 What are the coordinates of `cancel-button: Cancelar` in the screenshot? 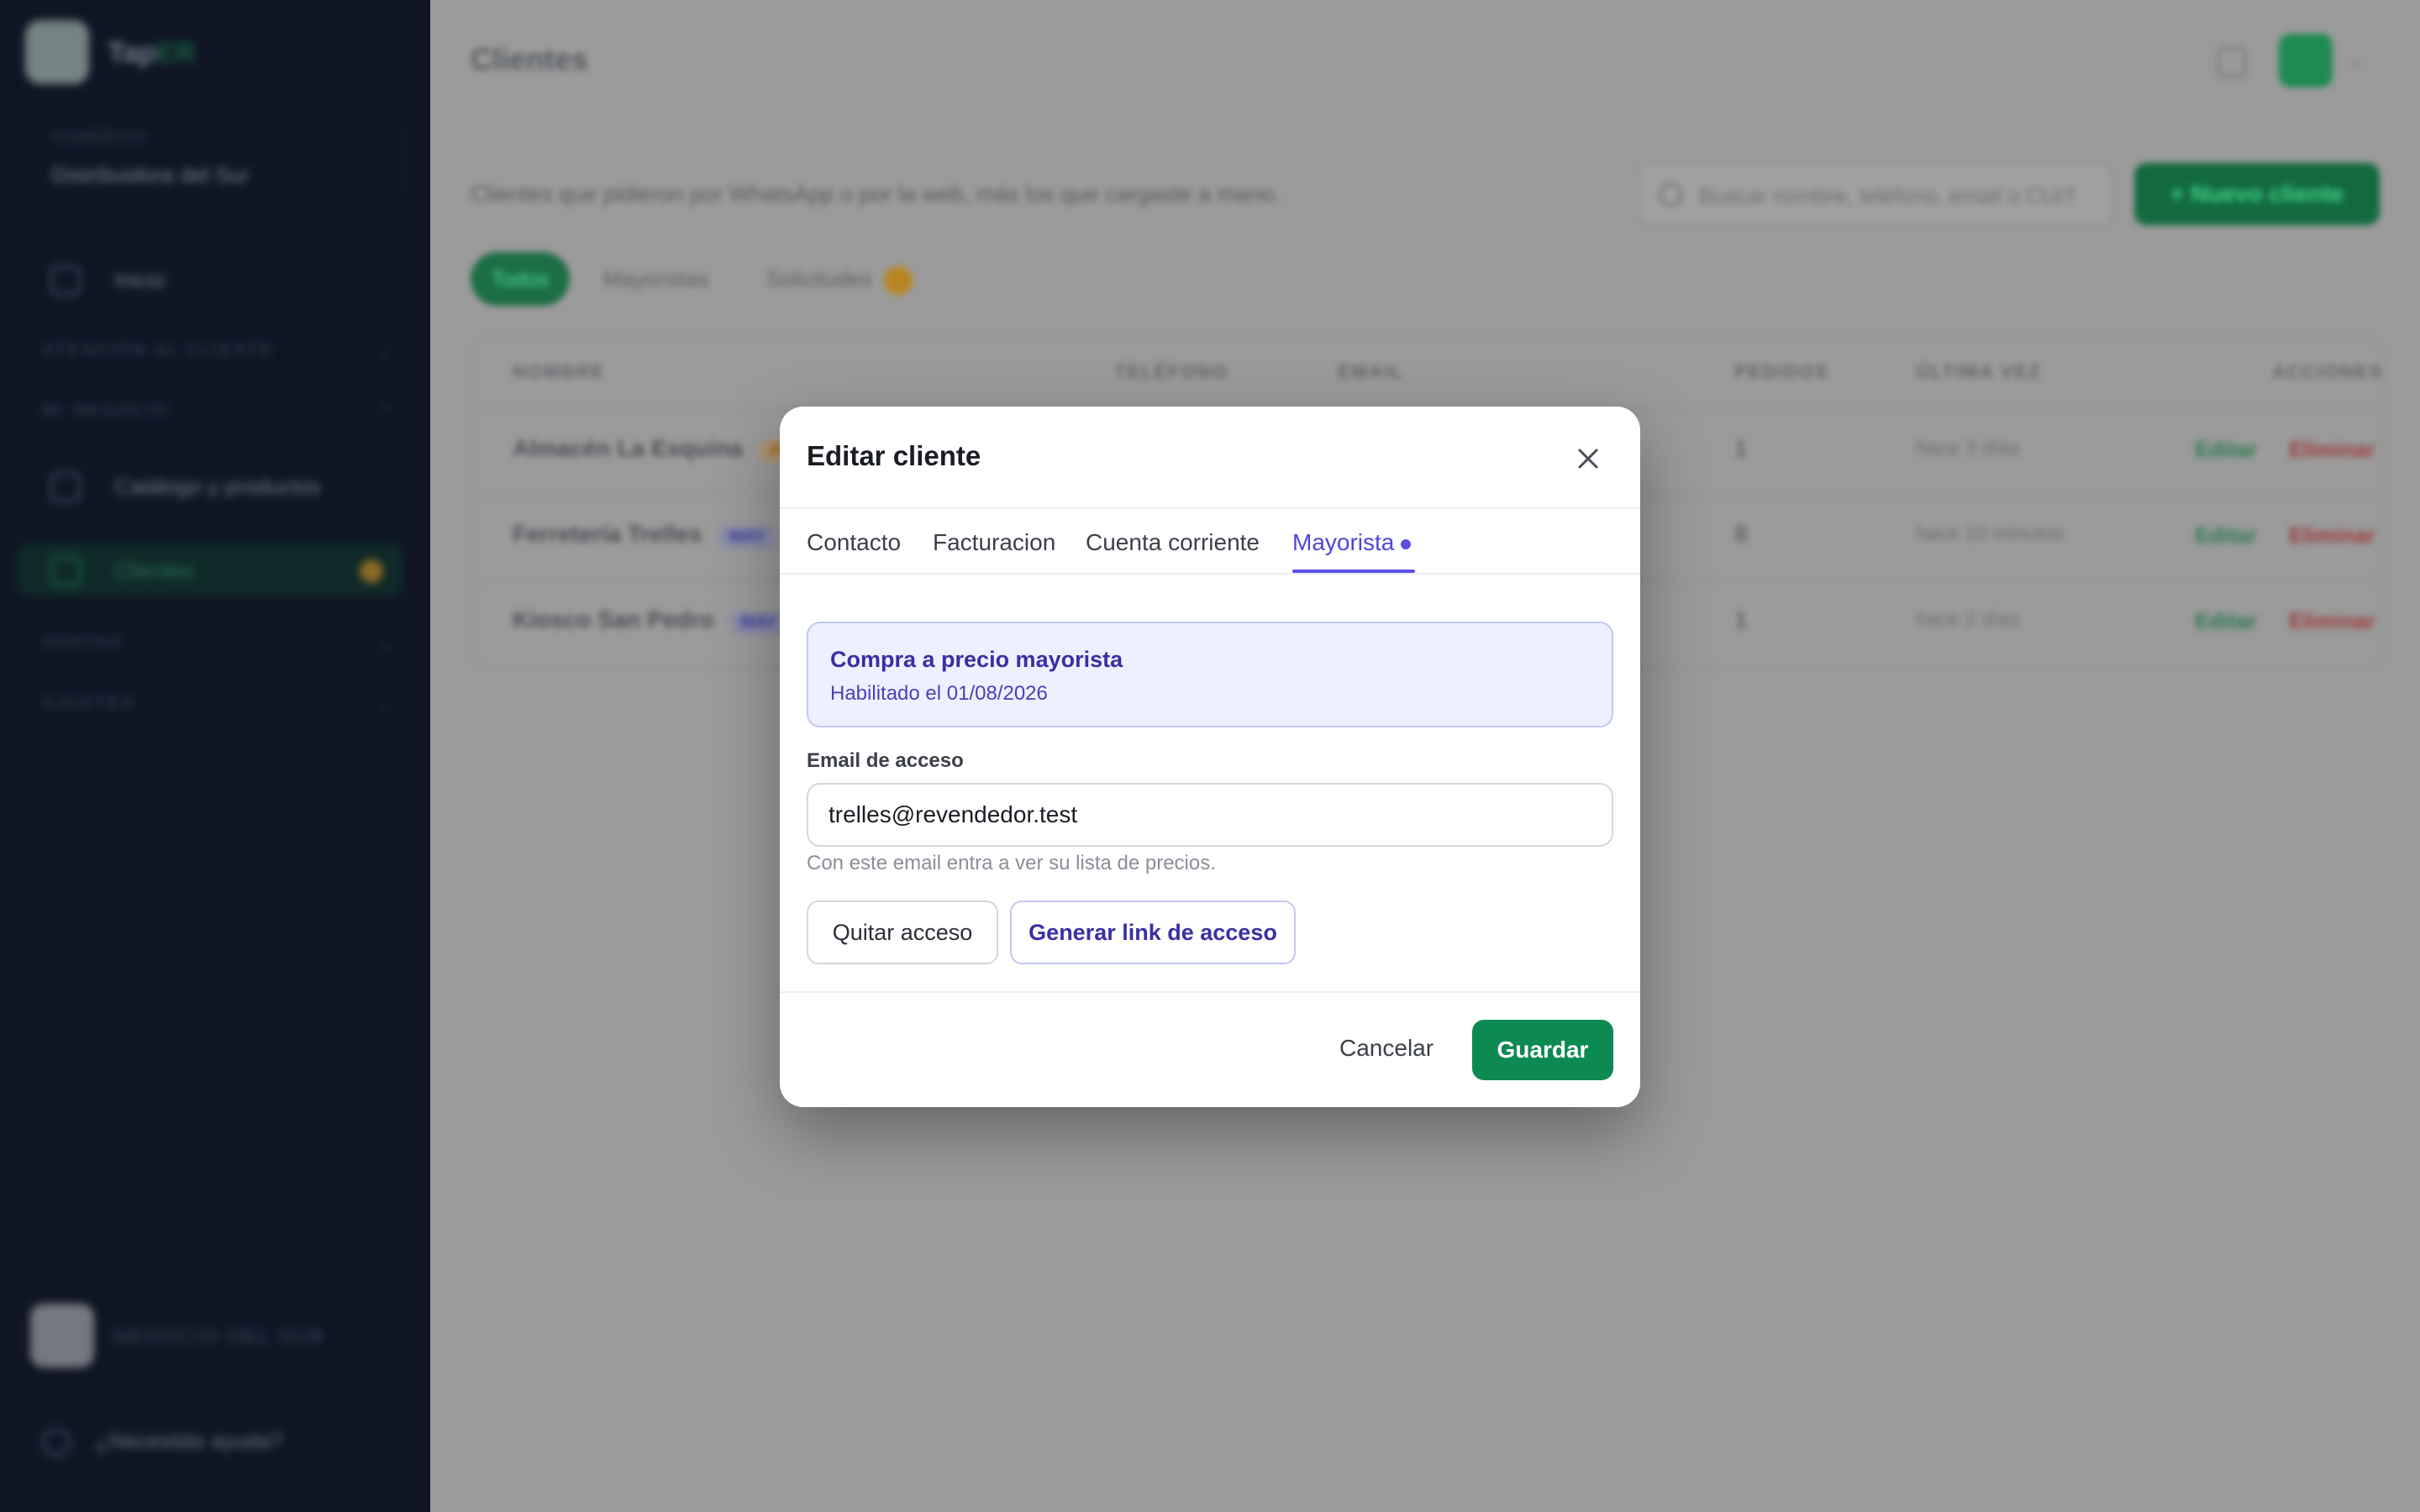 It's located at (1386, 1048).